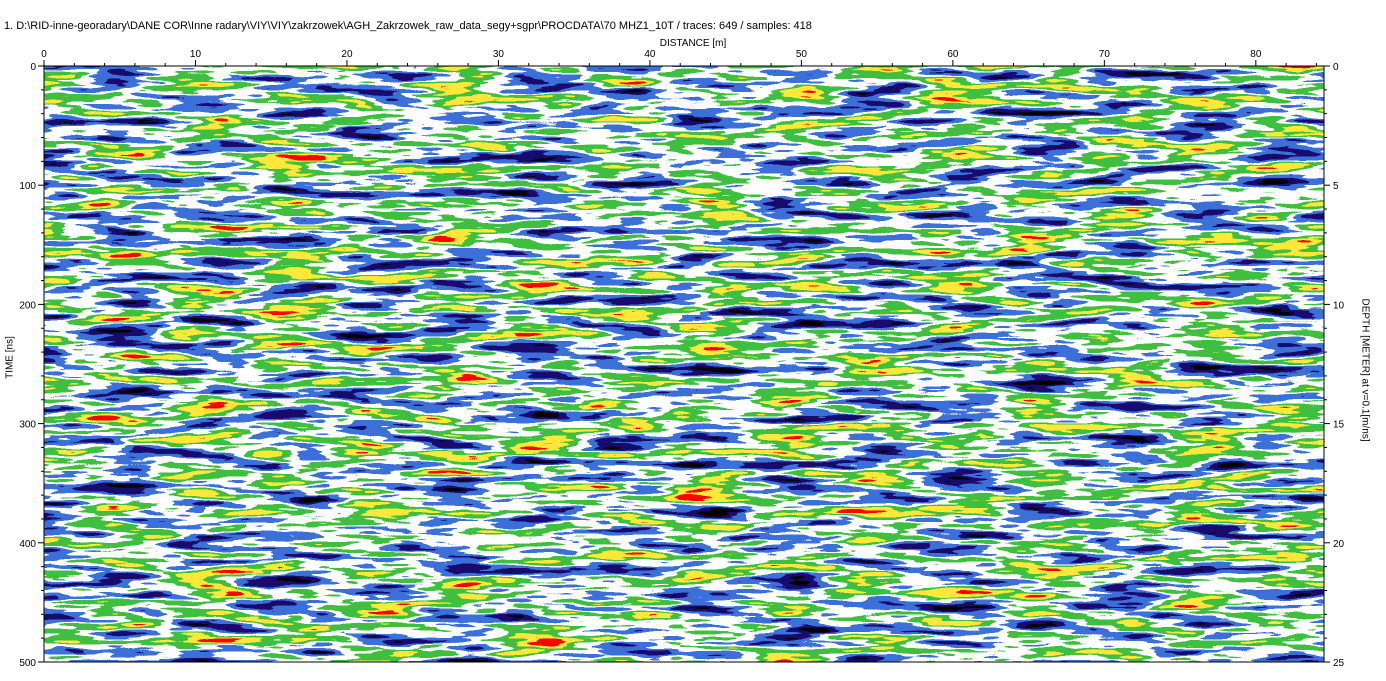 The width and height of the screenshot is (1386, 681). What do you see at coordinates (196, 54) in the screenshot?
I see `x-tick-label: 10` at bounding box center [196, 54].